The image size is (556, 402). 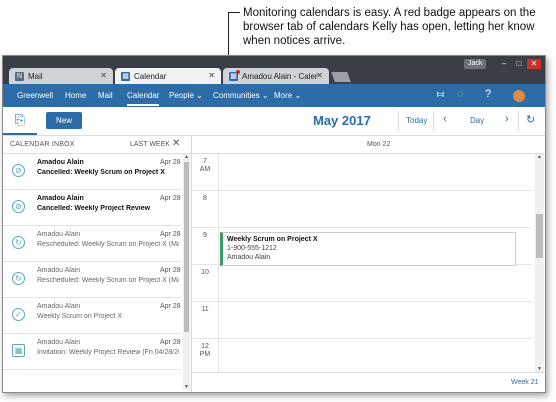 I want to click on item-subject: Weekly Scrum on Project X, so click(x=80, y=316).